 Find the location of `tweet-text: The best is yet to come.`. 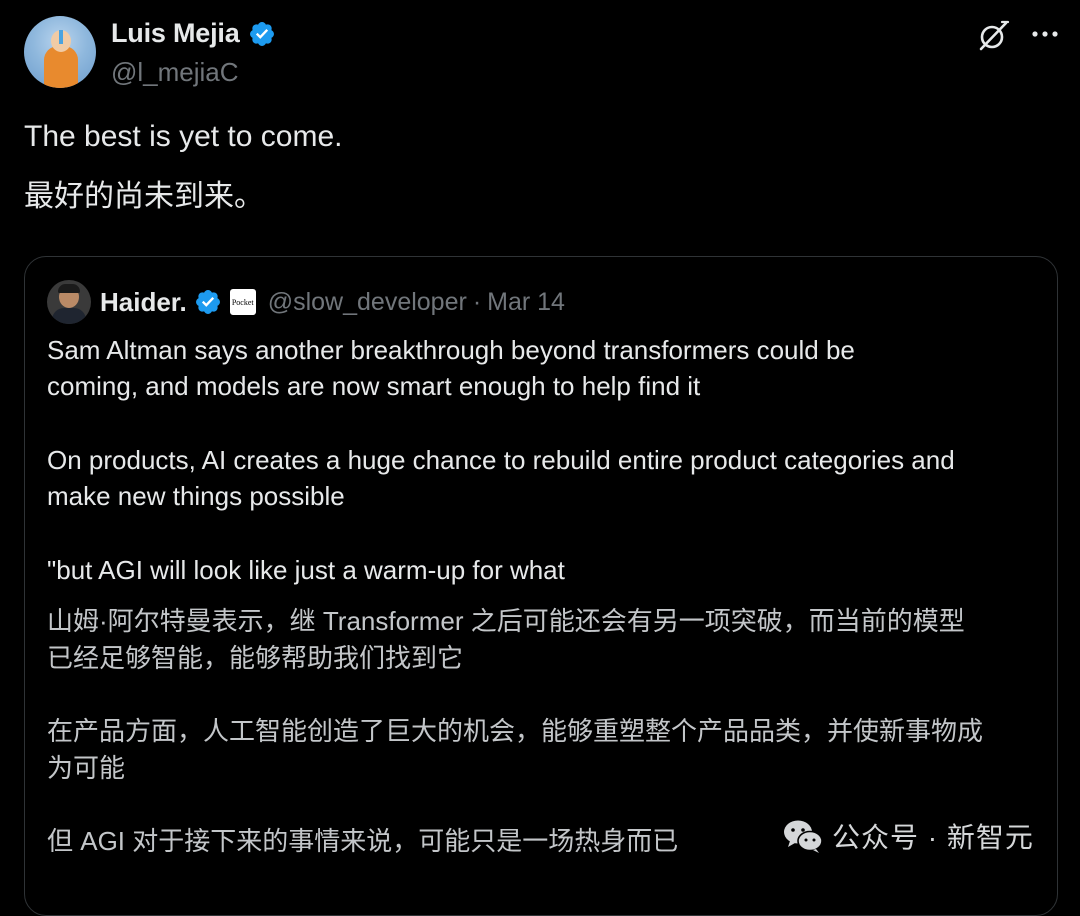

tweet-text: The best is yet to come. is located at coordinates (183, 136).